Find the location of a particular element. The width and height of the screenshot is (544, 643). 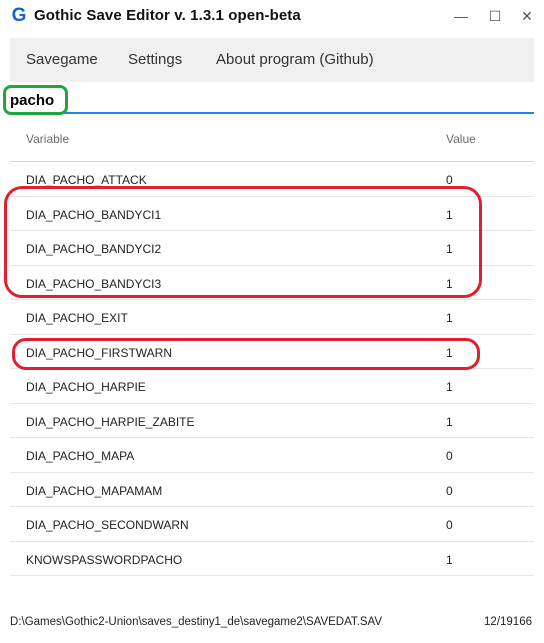

app-logo-icon: G is located at coordinates (19, 15).